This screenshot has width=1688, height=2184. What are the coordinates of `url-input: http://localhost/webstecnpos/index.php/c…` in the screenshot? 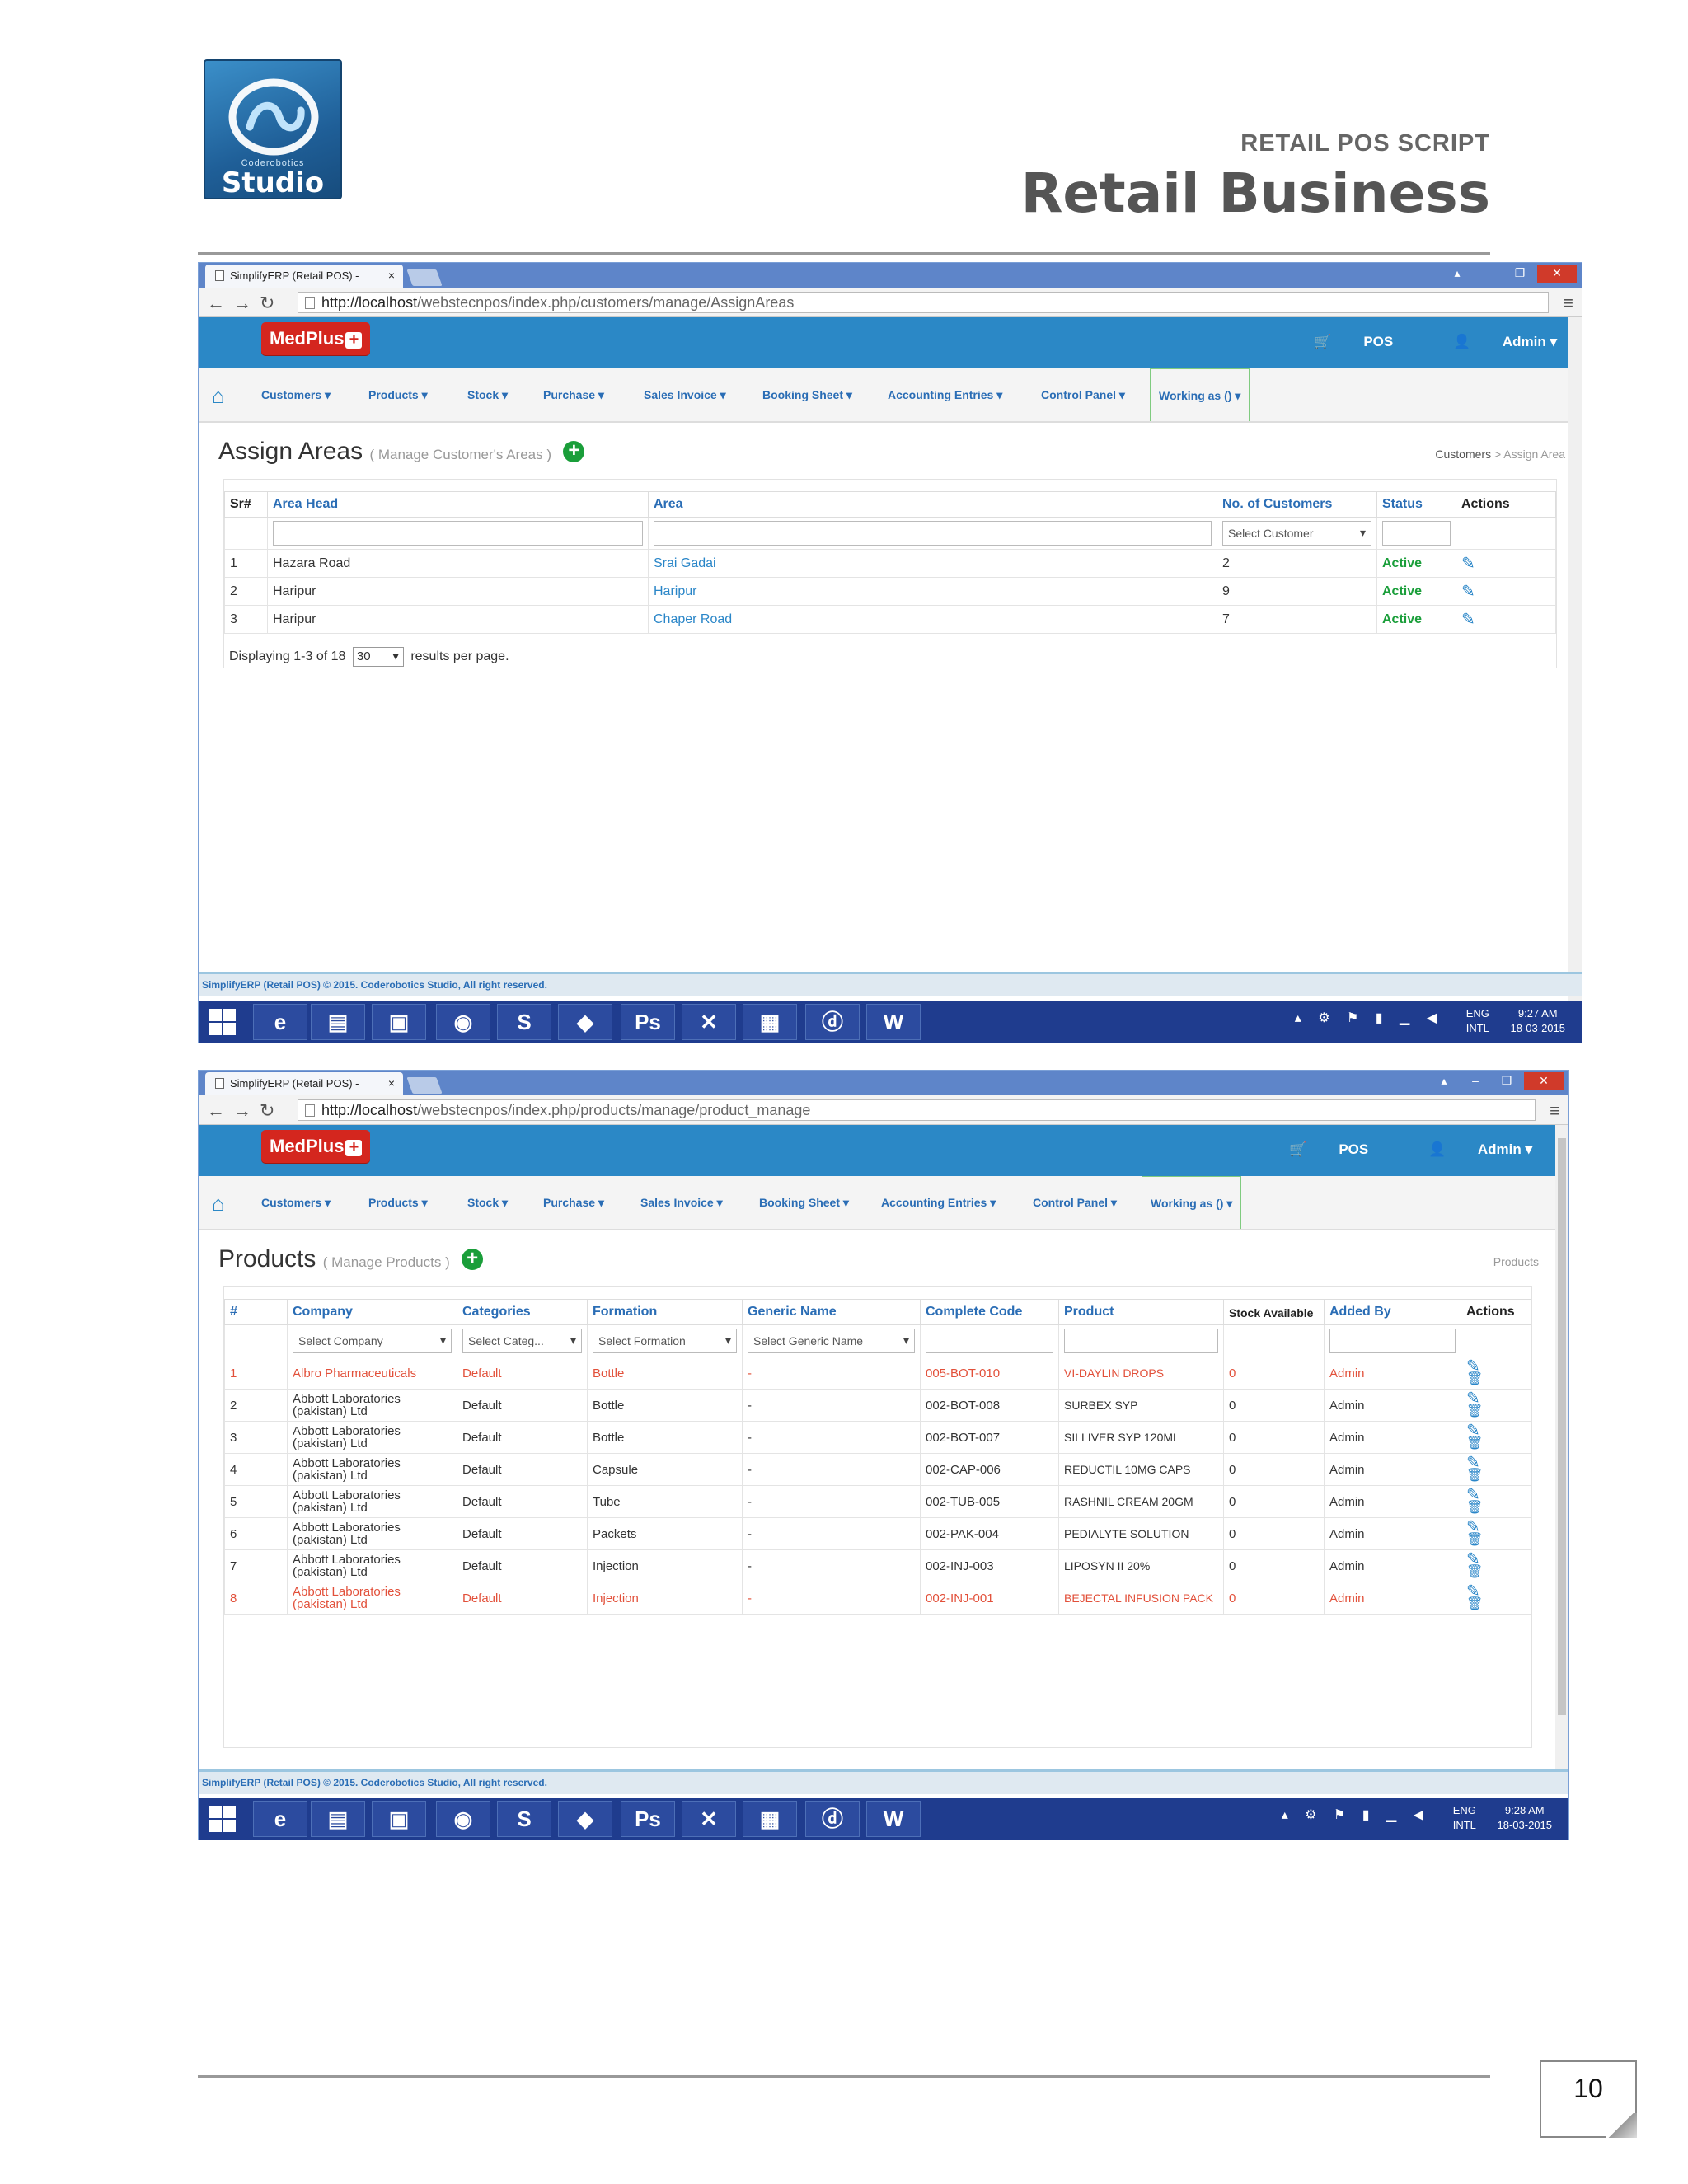 It's located at (924, 302).